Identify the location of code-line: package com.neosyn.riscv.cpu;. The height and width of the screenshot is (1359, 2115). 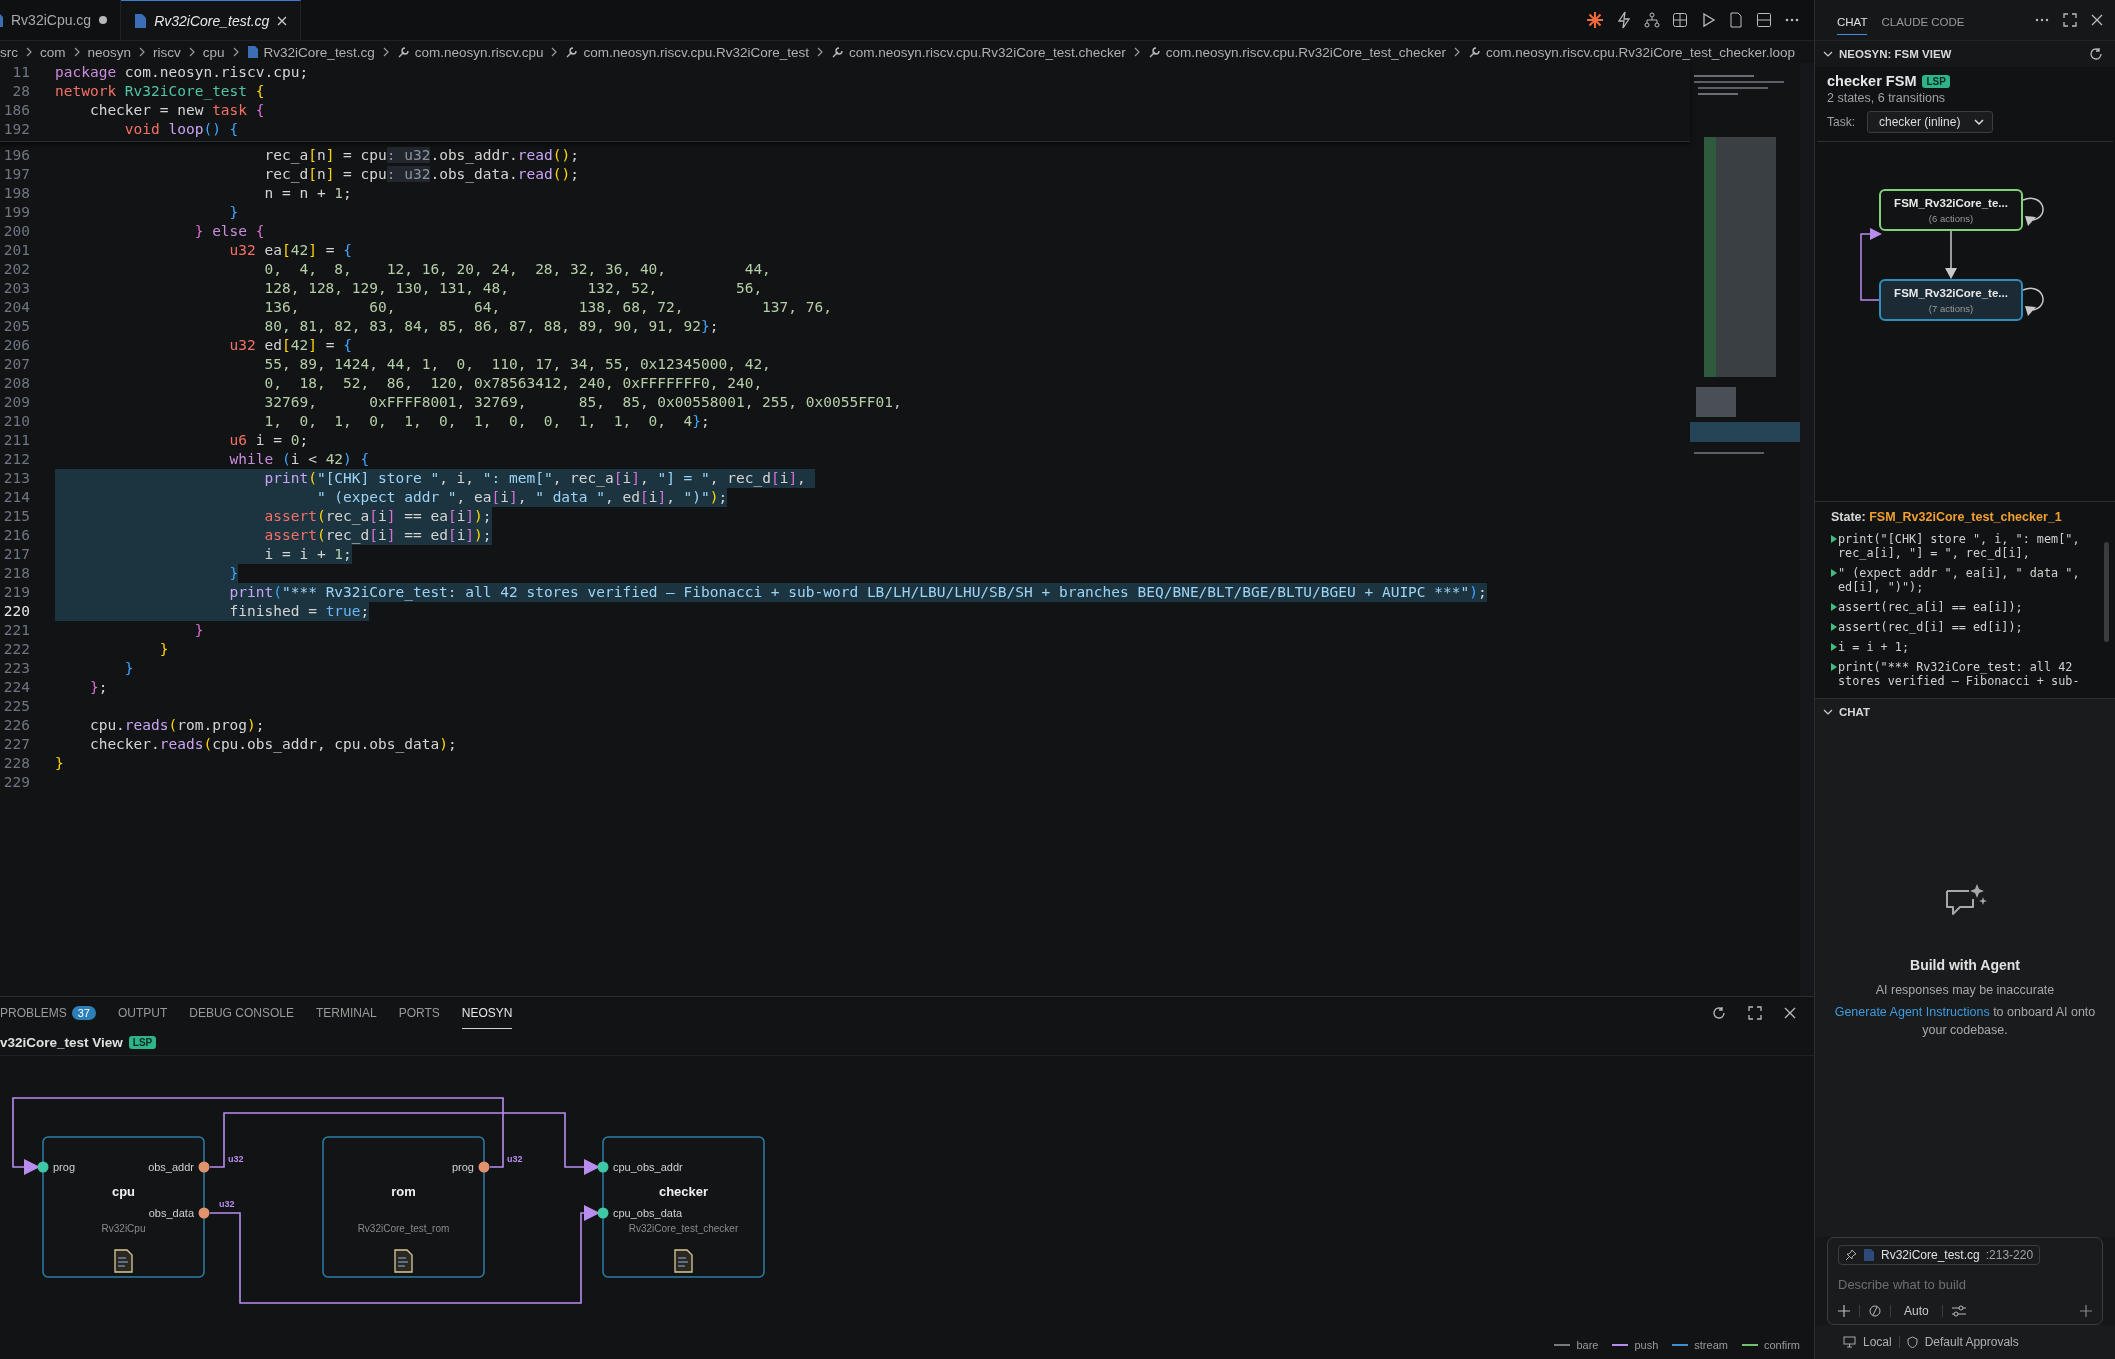
(182, 72).